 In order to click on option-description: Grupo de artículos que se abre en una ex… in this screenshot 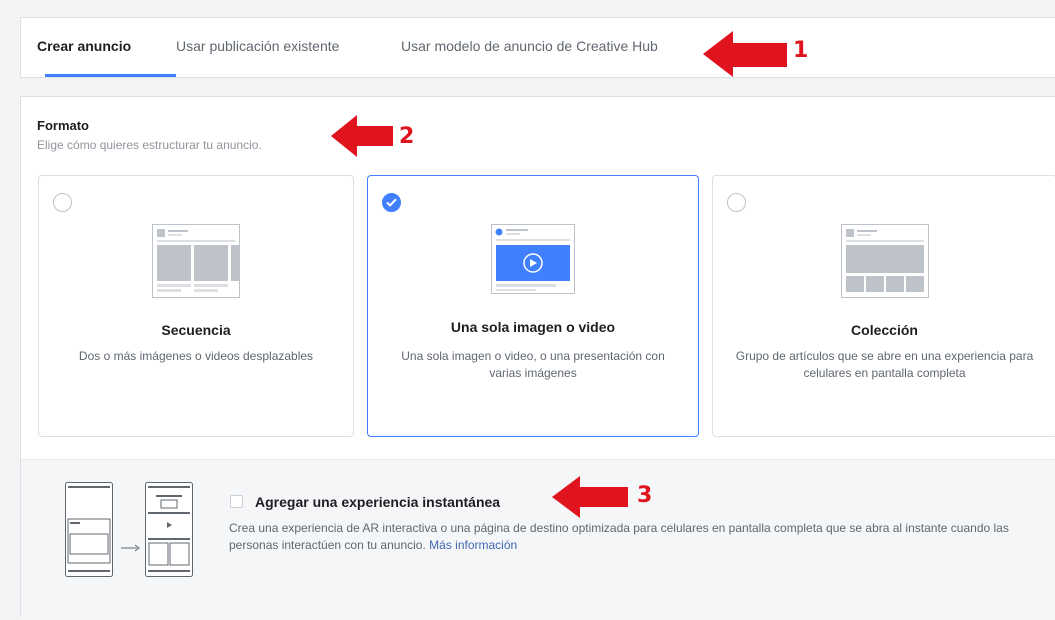, I will do `click(884, 364)`.